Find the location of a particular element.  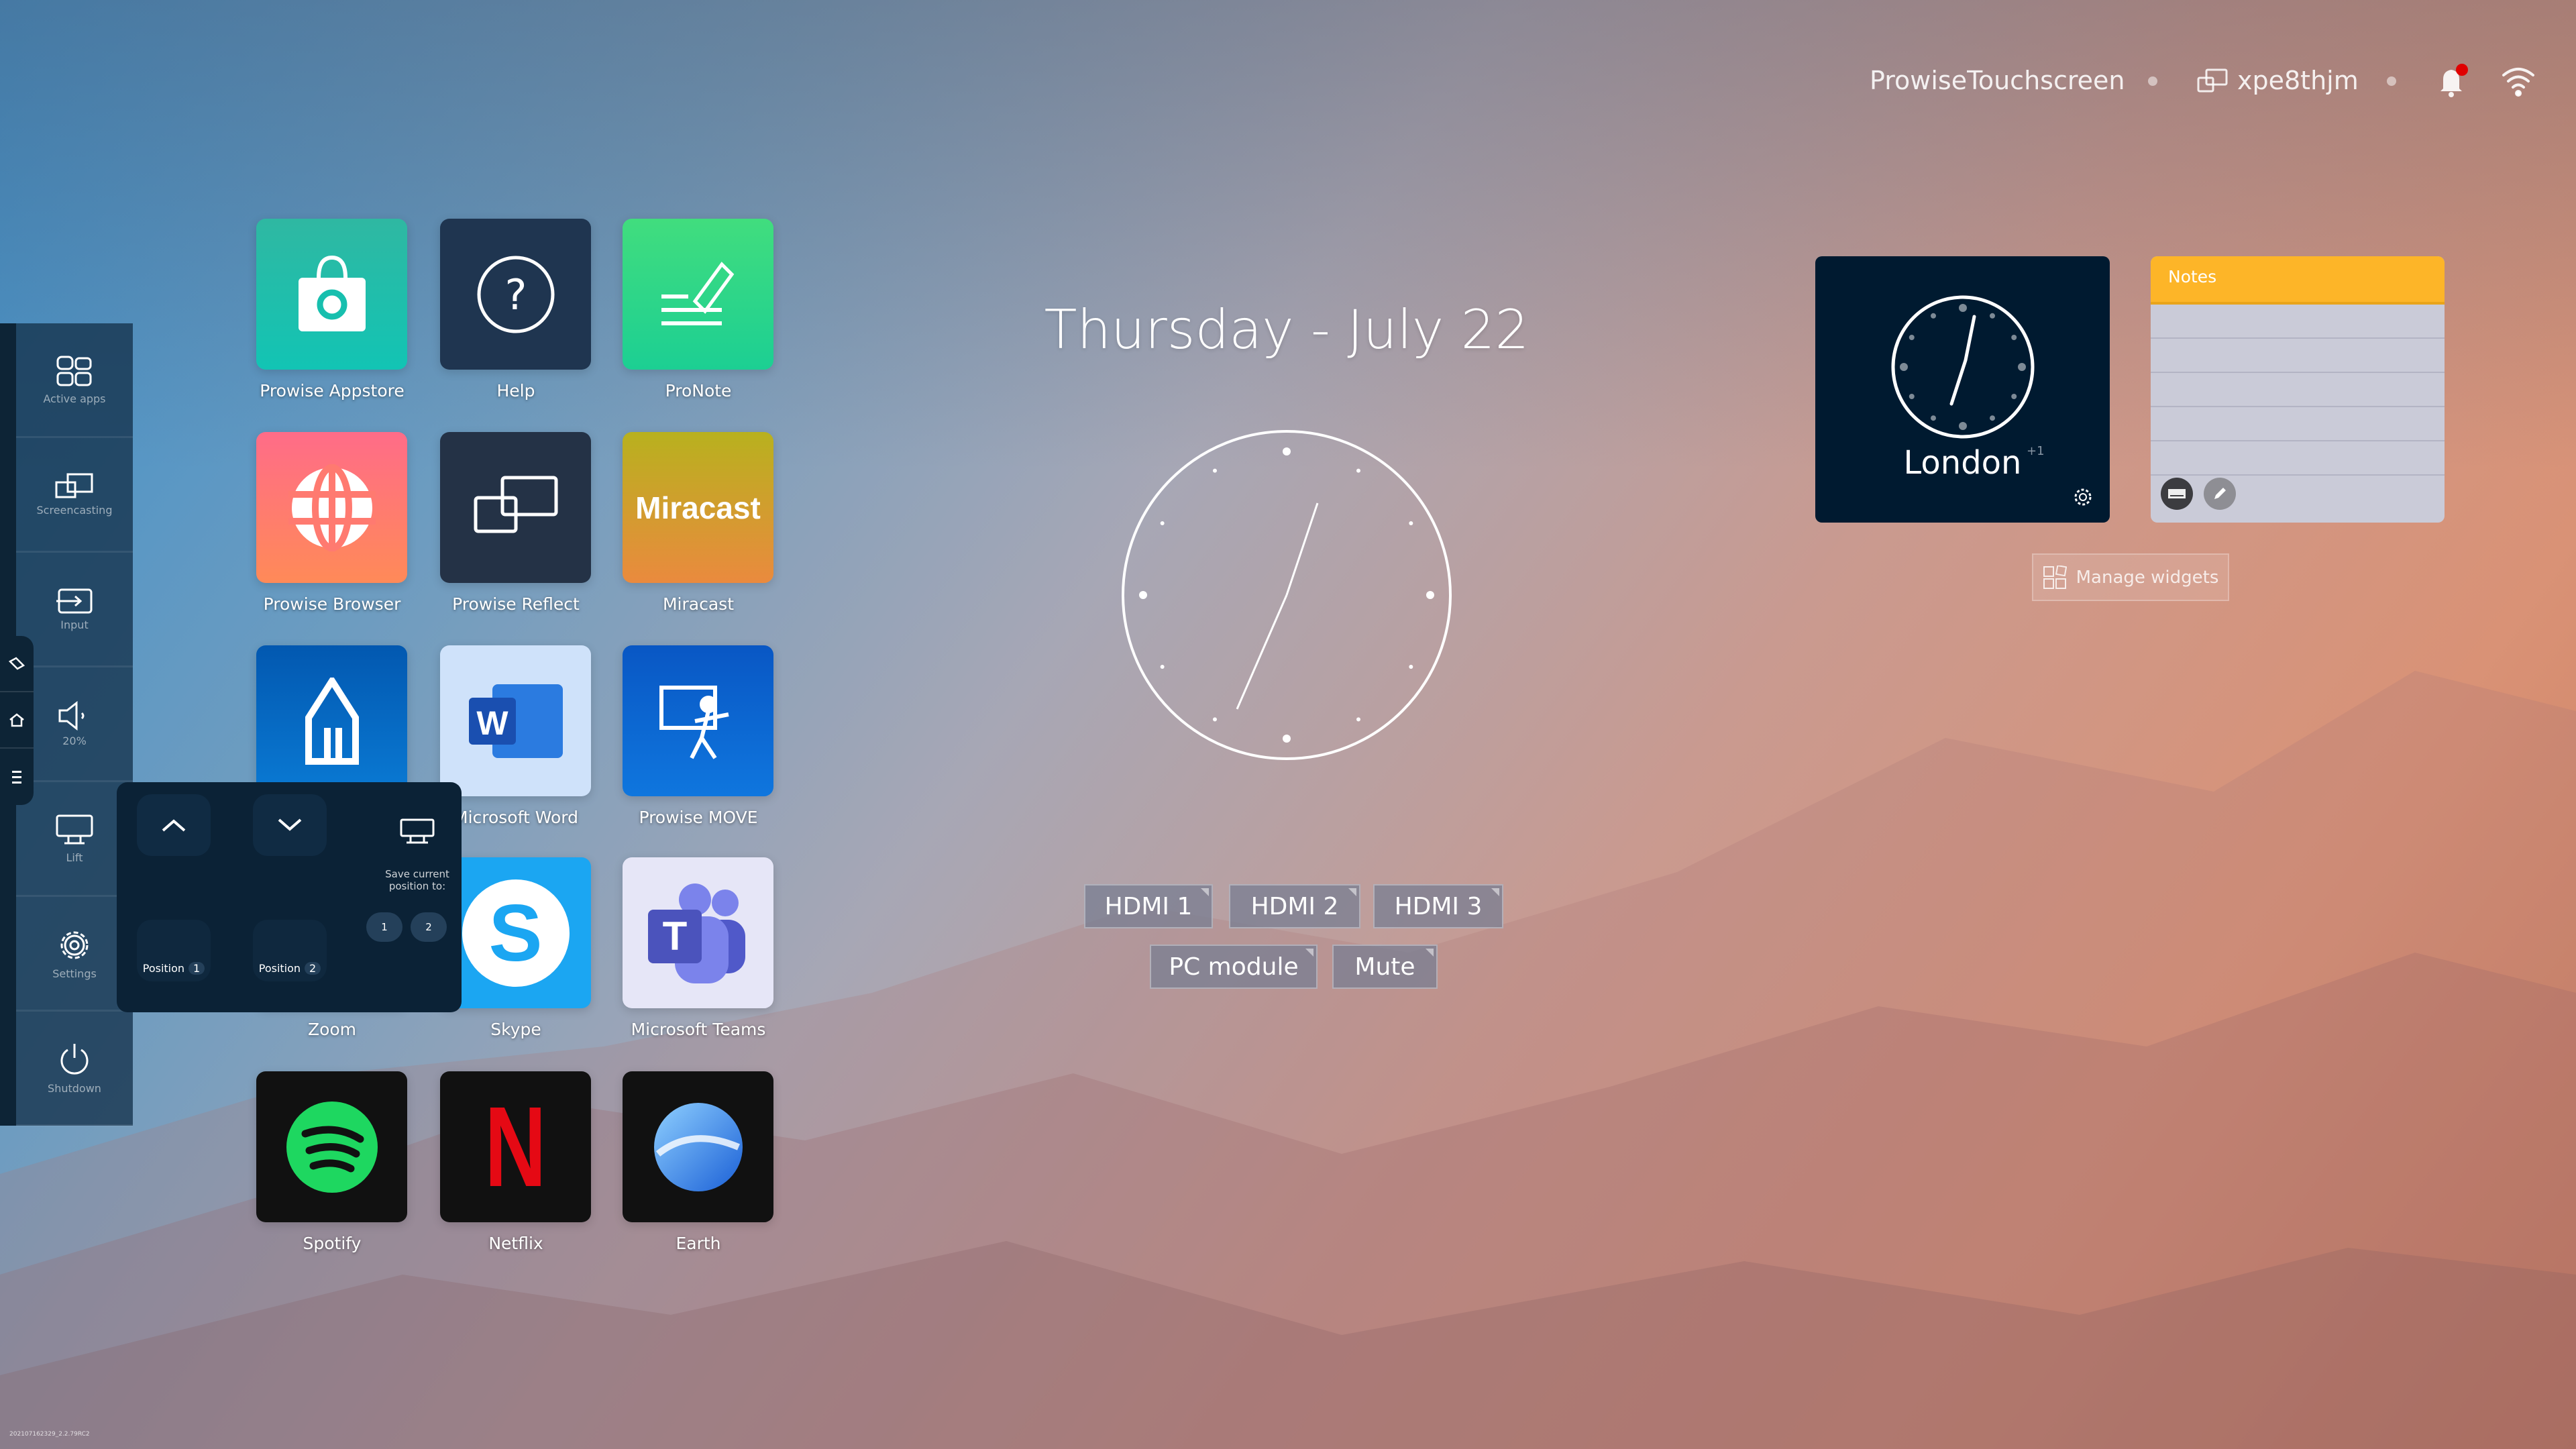

shopping-bag-icon is located at coordinates (332, 293).